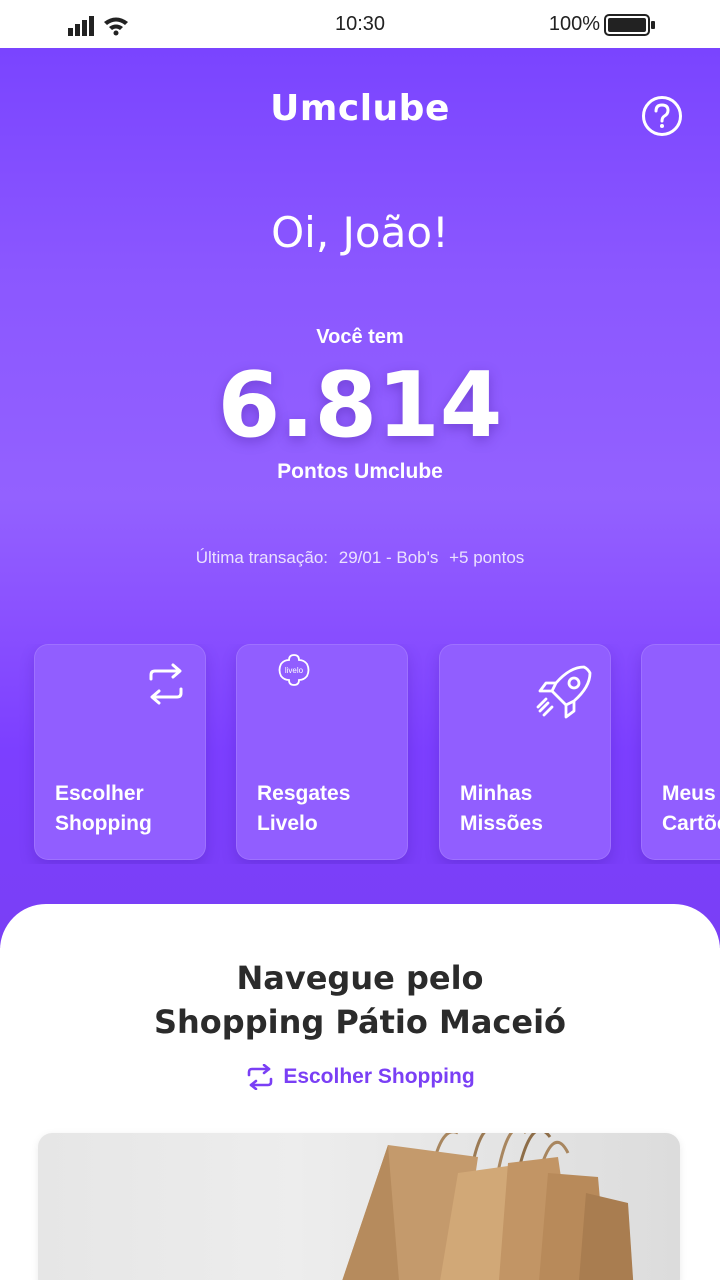  What do you see at coordinates (360, 1000) in the screenshot?
I see `section-title: Navegue pelo Shopping Pátio Maceió` at bounding box center [360, 1000].